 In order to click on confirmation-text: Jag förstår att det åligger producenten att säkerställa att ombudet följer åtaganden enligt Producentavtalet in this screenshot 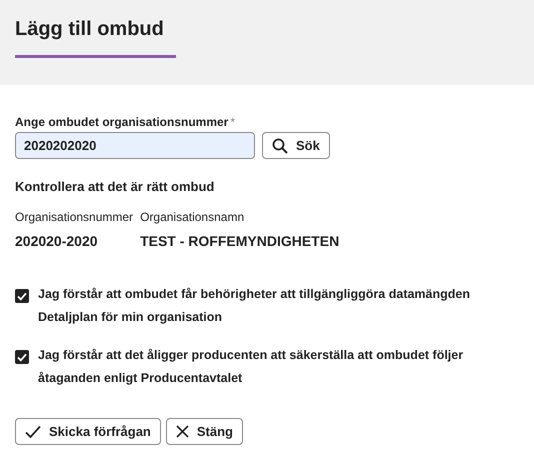, I will do `click(251, 367)`.